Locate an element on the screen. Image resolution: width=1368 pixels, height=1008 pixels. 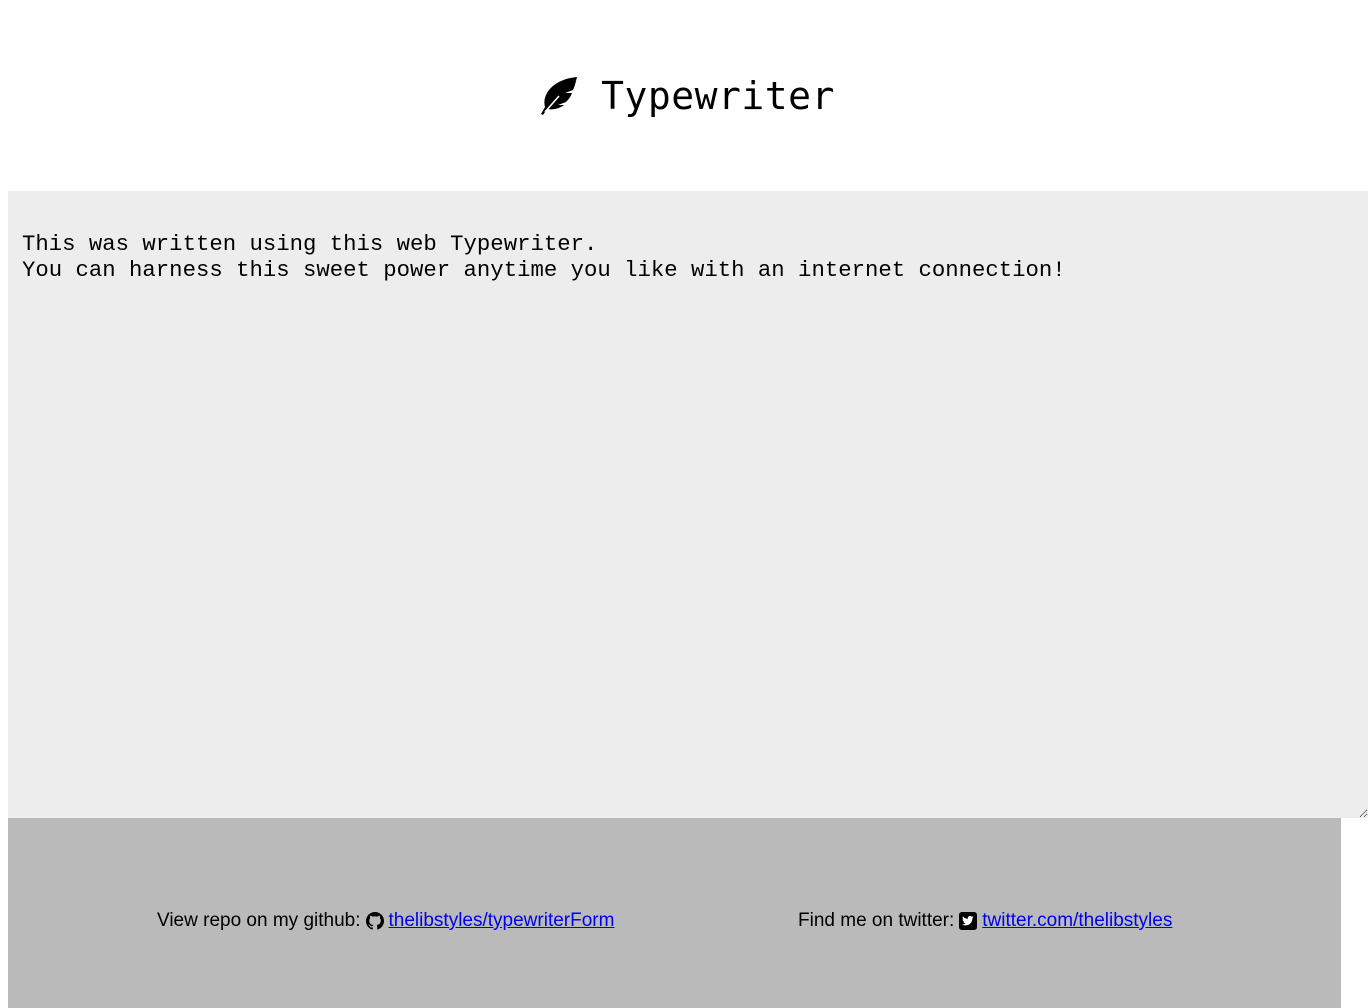
github-icon is located at coordinates (374, 921).